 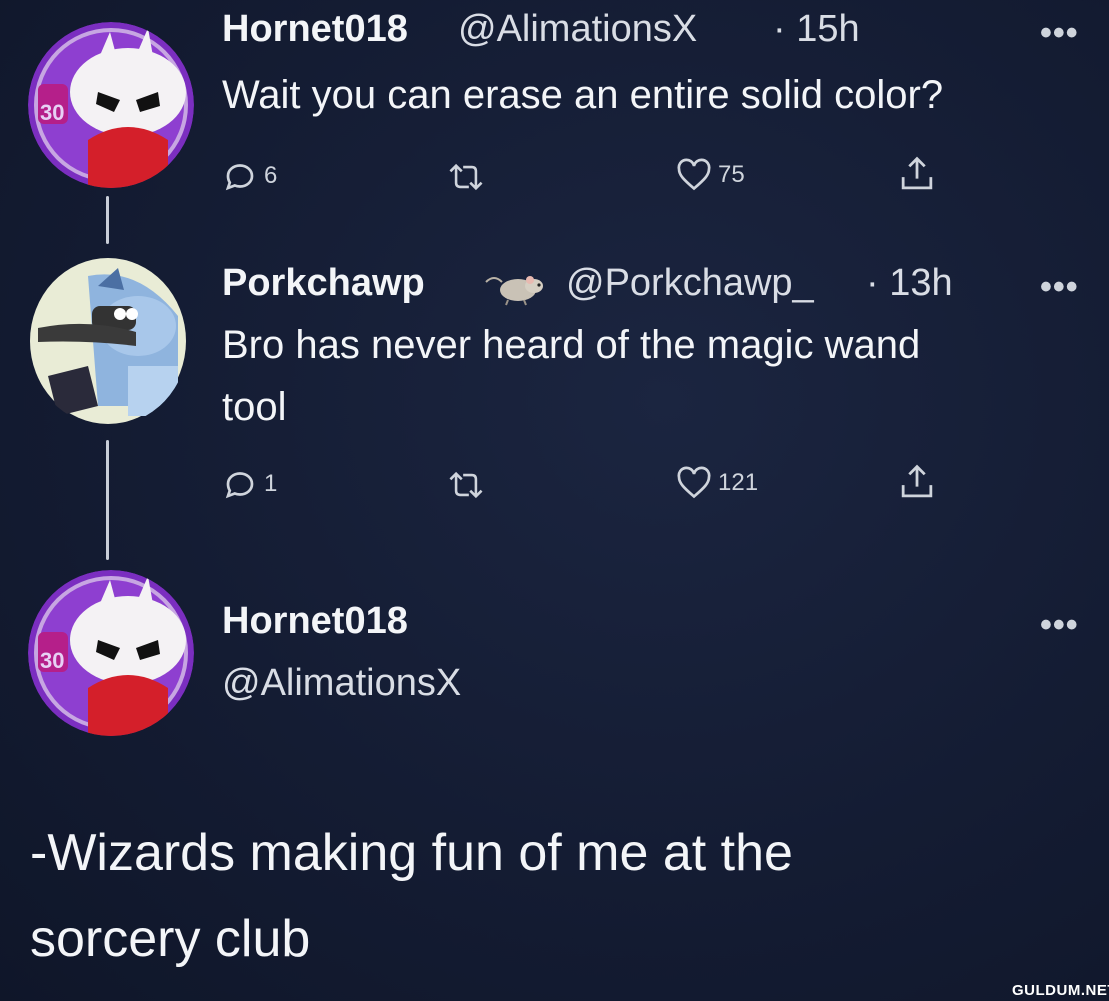 I want to click on tweet1-like-count: 75, so click(x=731, y=174).